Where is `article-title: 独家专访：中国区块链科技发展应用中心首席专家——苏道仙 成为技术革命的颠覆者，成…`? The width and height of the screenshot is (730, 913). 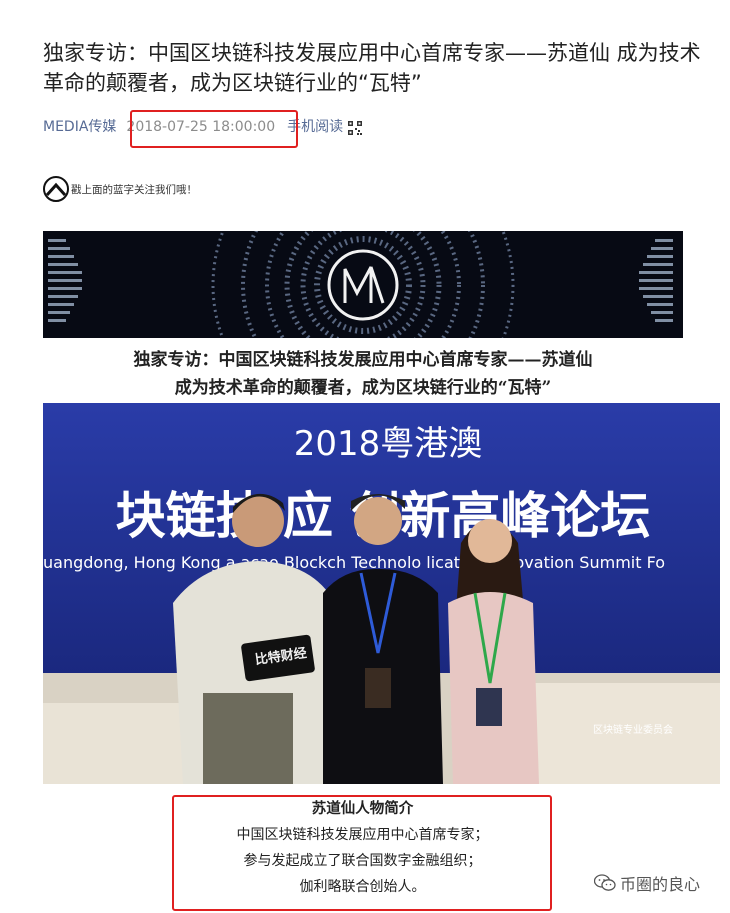
article-title: 独家专访：中国区块链科技发展应用中心首席专家——苏道仙 成为技术革命的颠覆者，成… is located at coordinates (372, 68).